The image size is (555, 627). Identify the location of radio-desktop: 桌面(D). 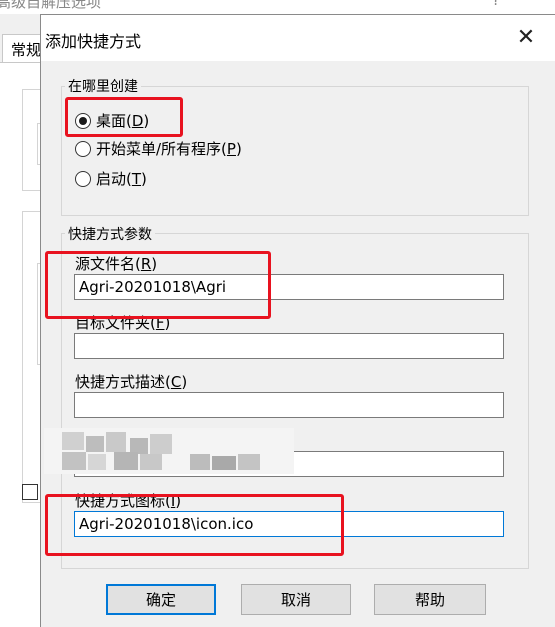
(112, 120).